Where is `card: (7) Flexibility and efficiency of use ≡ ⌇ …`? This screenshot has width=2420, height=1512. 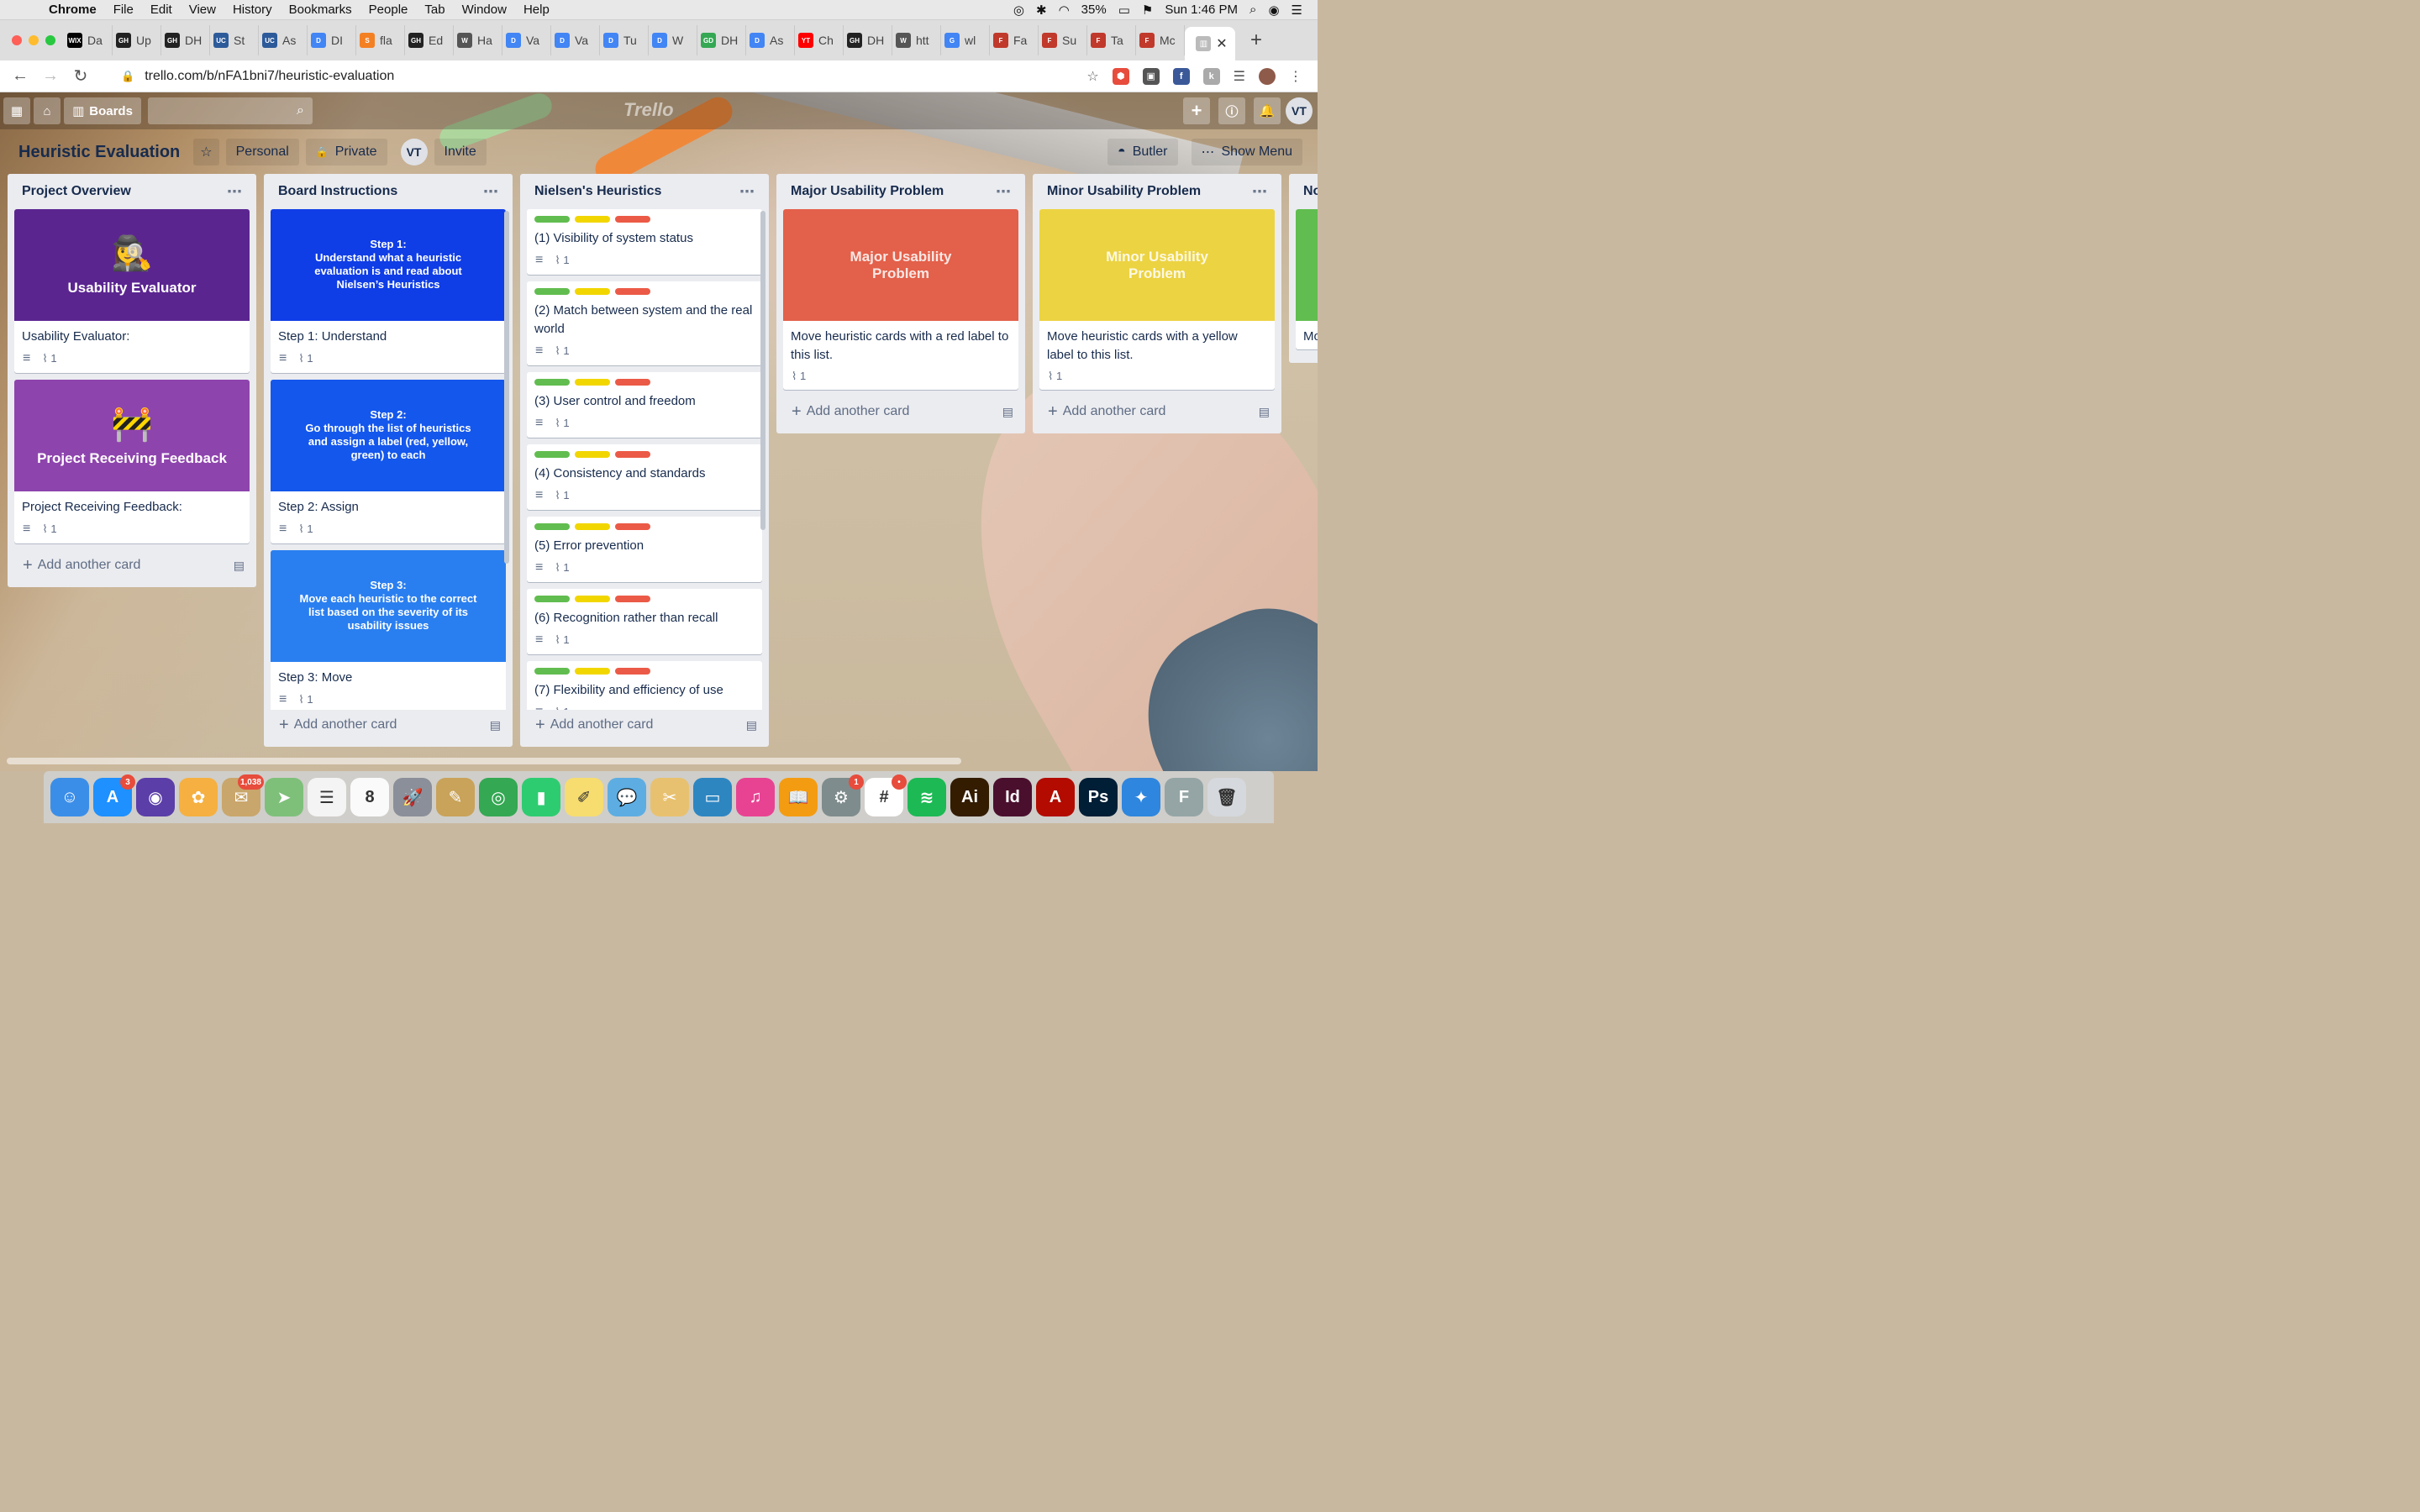
card: (7) Flexibility and efficiency of use ≡ ⌇ … is located at coordinates (644, 685).